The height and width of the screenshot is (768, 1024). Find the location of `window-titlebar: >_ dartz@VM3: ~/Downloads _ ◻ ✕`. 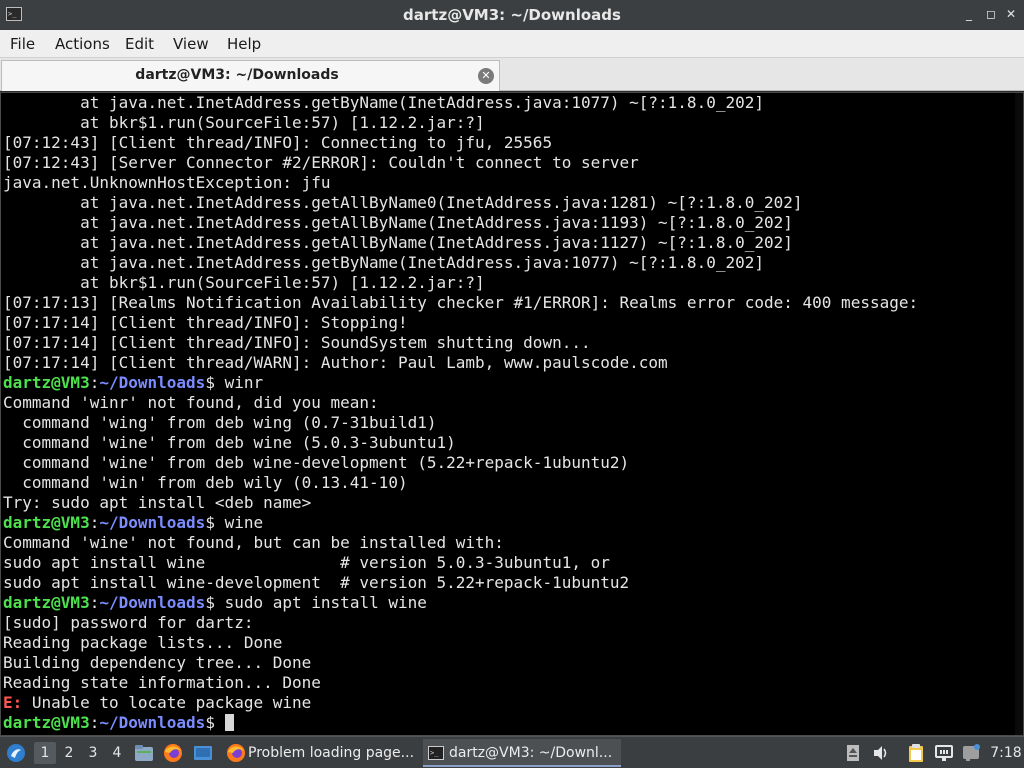

window-titlebar: >_ dartz@VM3: ~/Downloads _ ◻ ✕ is located at coordinates (512, 15).